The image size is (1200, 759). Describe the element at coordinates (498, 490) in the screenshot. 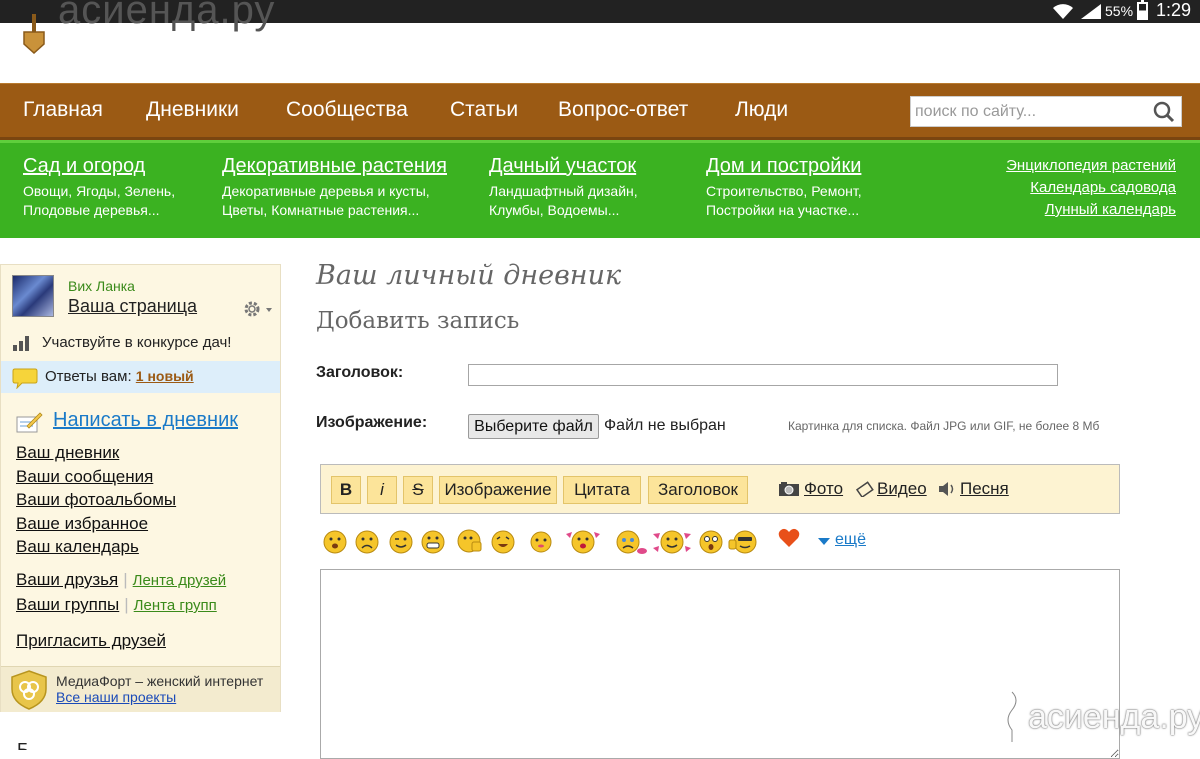

I see `insert-image-button: Изображение` at that location.